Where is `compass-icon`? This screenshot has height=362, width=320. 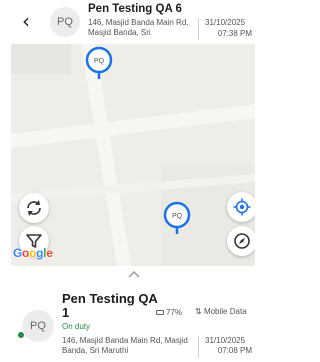
compass-icon is located at coordinates (242, 241).